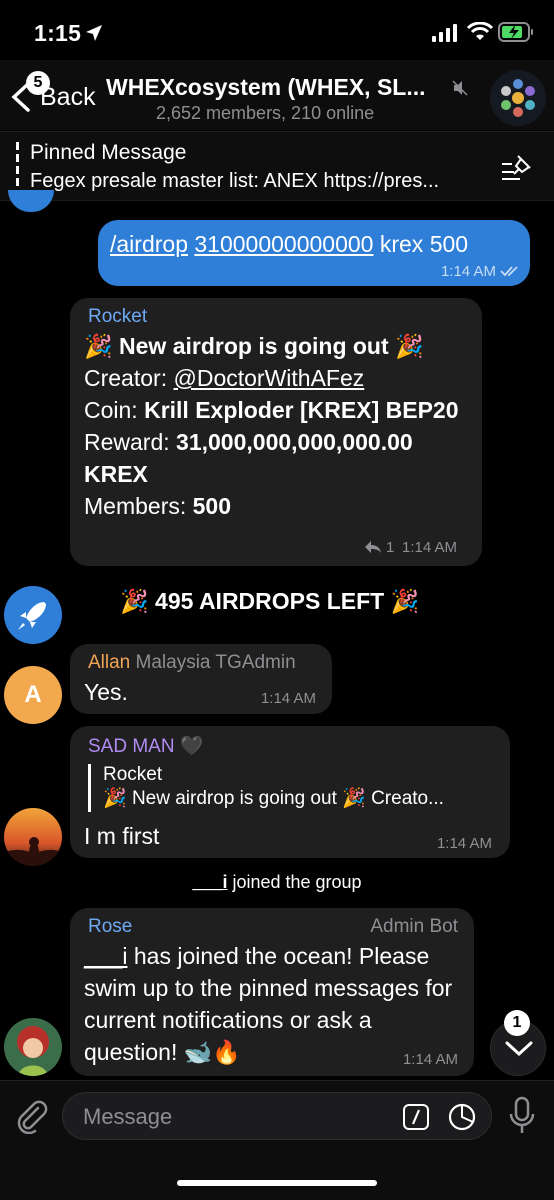 This screenshot has height=1200, width=554. What do you see at coordinates (277, 1116) in the screenshot?
I see `message-input: Message` at bounding box center [277, 1116].